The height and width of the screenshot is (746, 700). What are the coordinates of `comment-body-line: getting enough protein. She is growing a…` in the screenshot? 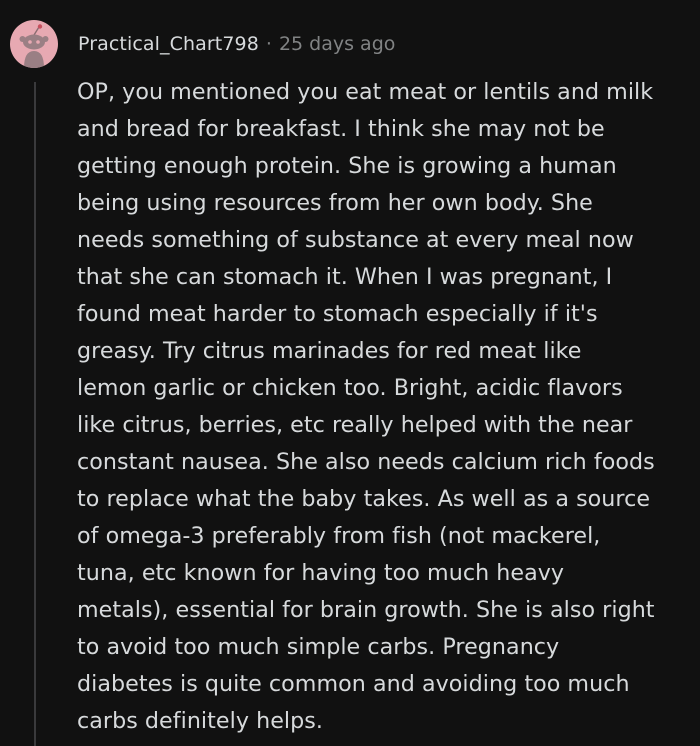 It's located at (347, 166).